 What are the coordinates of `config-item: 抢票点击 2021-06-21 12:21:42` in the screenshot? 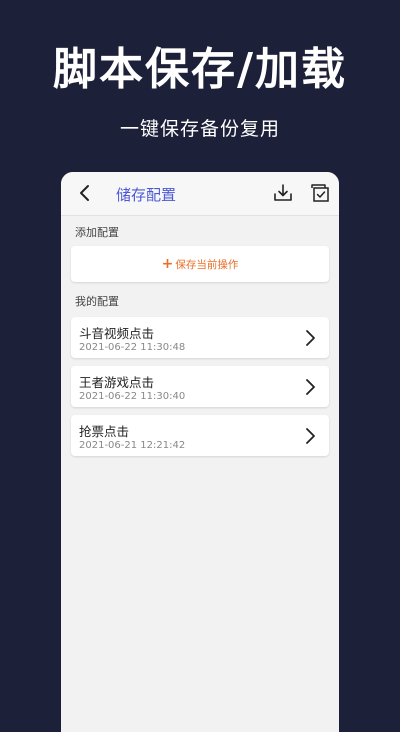 It's located at (200, 435).